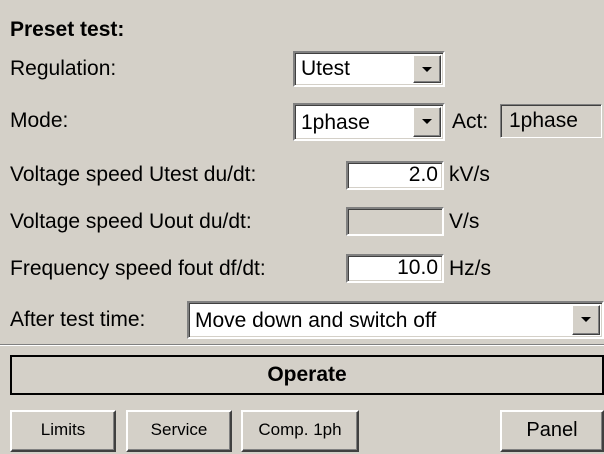 This screenshot has height=454, width=604. What do you see at coordinates (395, 268) in the screenshot?
I see `frequency-speed-input: 10.0` at bounding box center [395, 268].